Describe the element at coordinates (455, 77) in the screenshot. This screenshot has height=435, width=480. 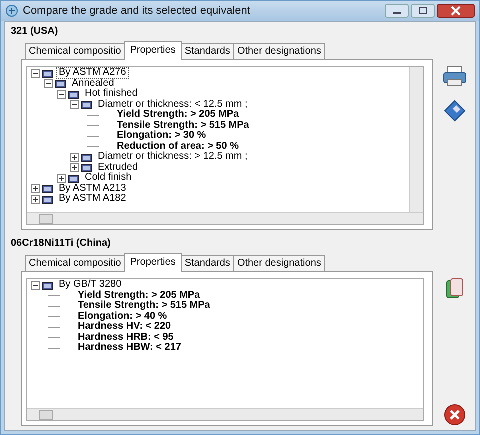
I see `printer-icon` at that location.